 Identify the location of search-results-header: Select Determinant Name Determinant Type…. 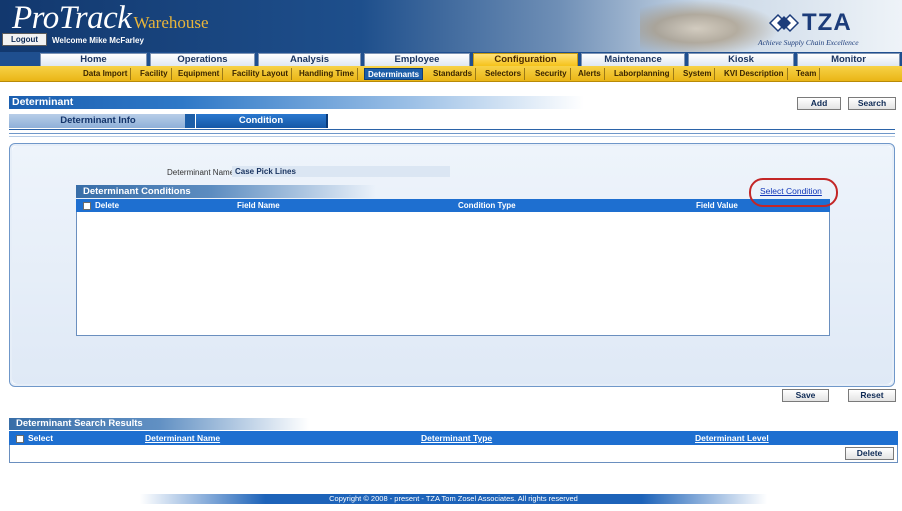
(453, 438).